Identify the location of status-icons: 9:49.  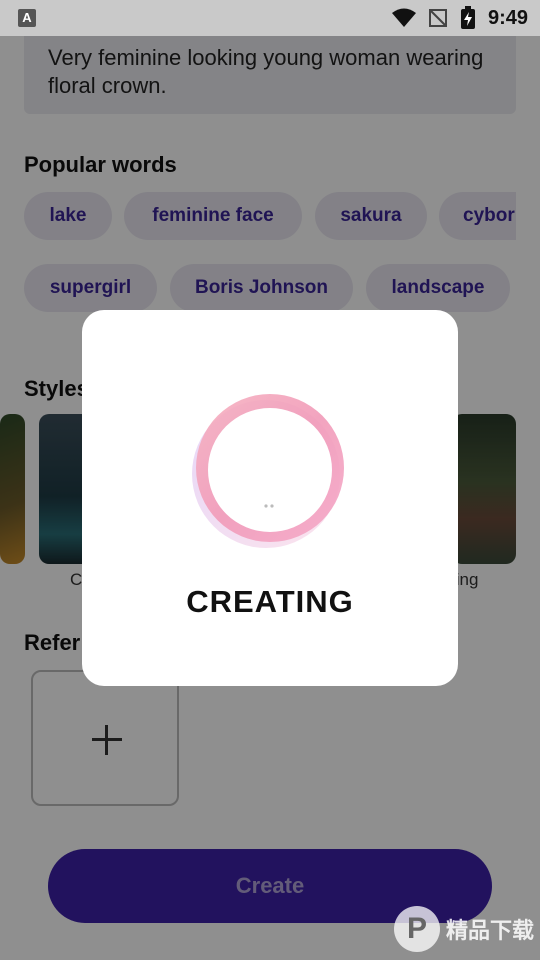
(459, 18).